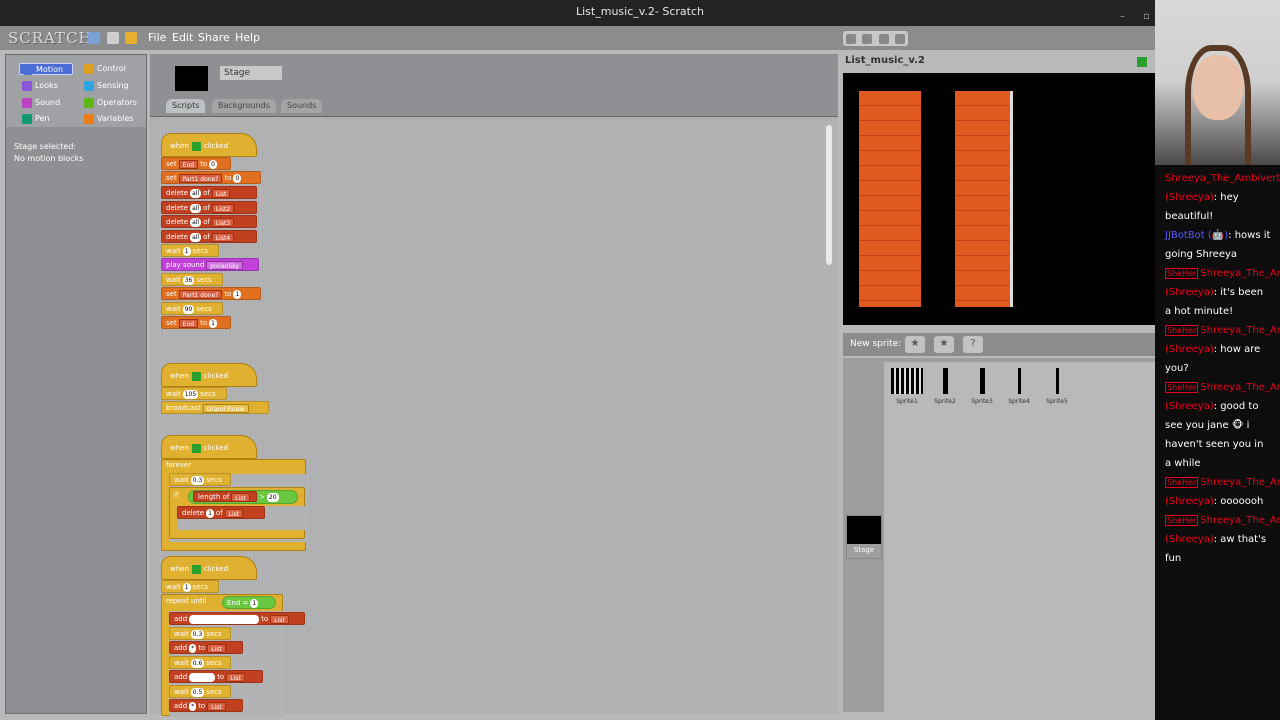 This screenshot has height=720, width=1280. What do you see at coordinates (46, 103) in the screenshot?
I see `category-sound: Sound` at bounding box center [46, 103].